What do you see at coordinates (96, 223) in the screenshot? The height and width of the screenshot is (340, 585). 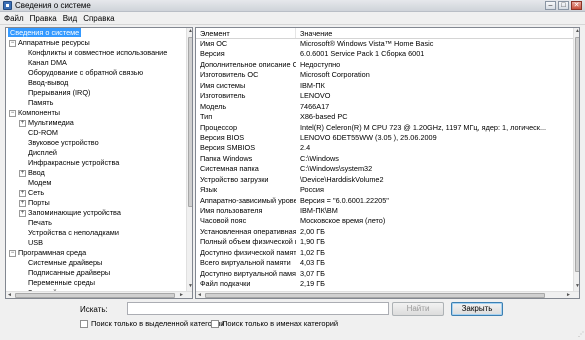 I see `tree-item: Печать` at bounding box center [96, 223].